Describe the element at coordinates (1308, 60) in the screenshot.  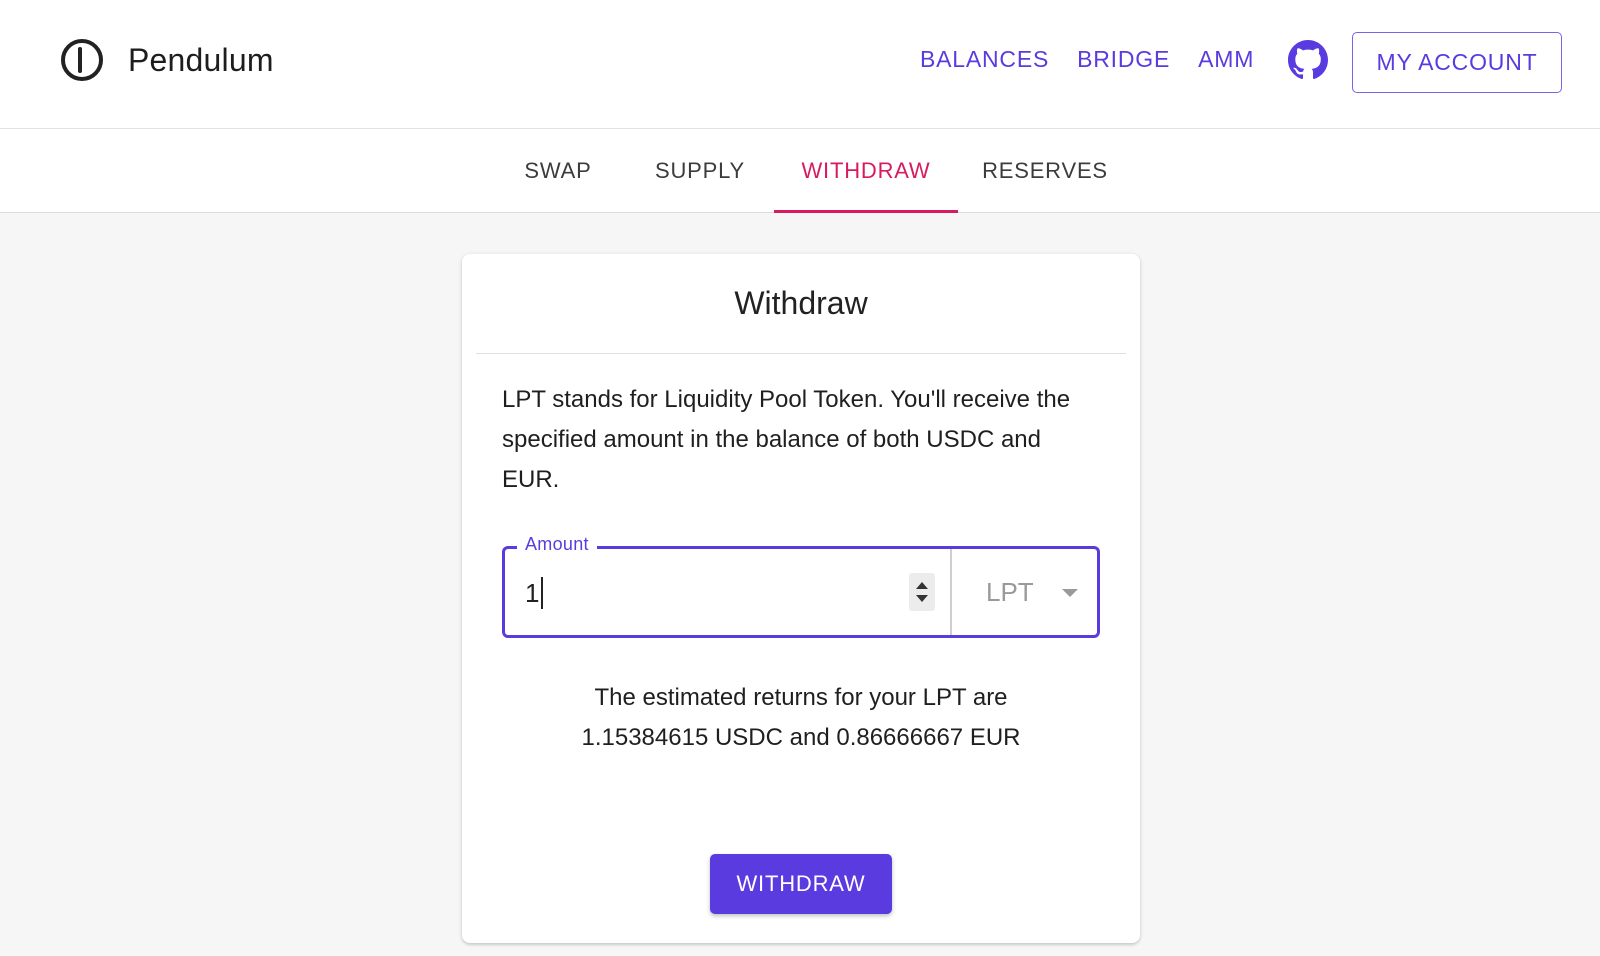
I see `github-icon` at that location.